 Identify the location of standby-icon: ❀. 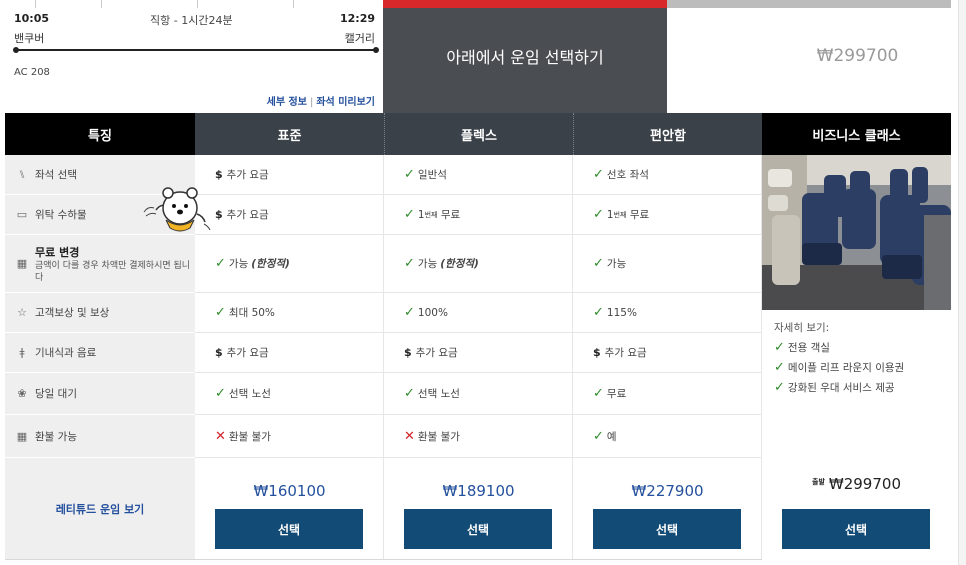
(22, 393).